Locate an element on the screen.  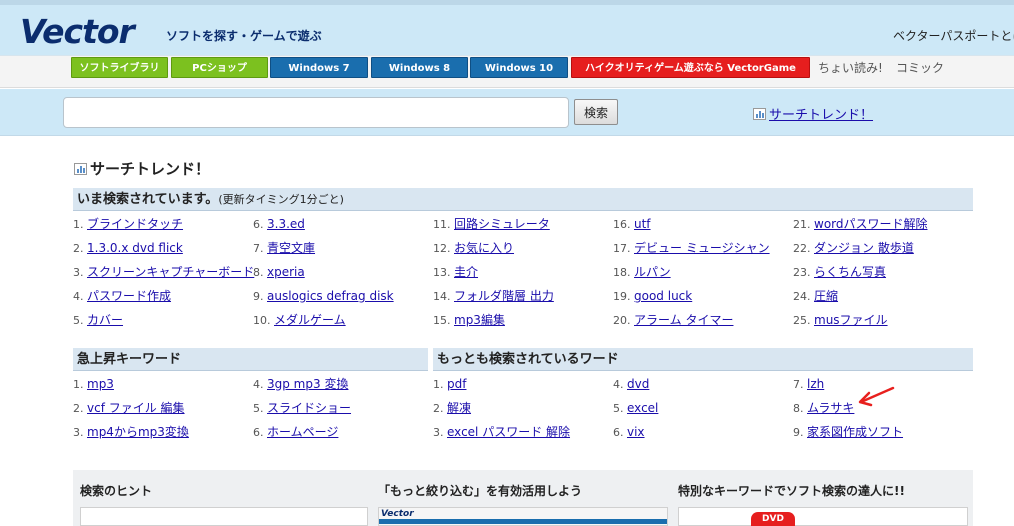
card-narrow-down-title: 「もっと絞り込む」を有効活用しよう is located at coordinates (480, 490).